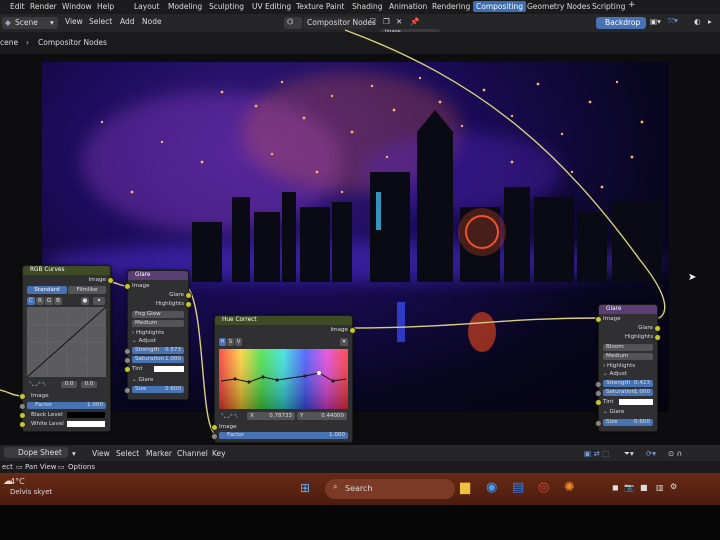 The image size is (720, 540). What do you see at coordinates (629, 487) in the screenshot?
I see `screenshot-icon: 📷` at bounding box center [629, 487].